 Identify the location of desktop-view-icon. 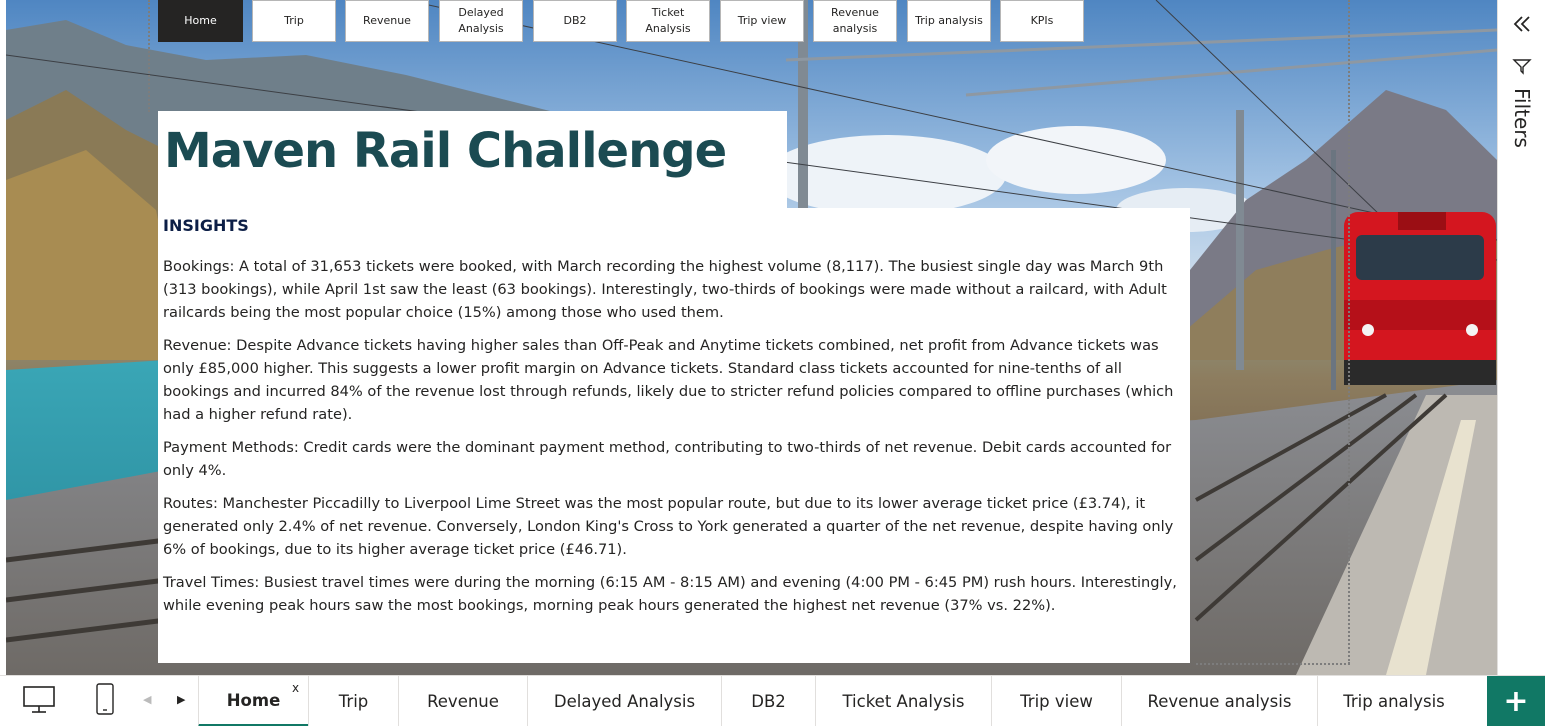
(39, 700).